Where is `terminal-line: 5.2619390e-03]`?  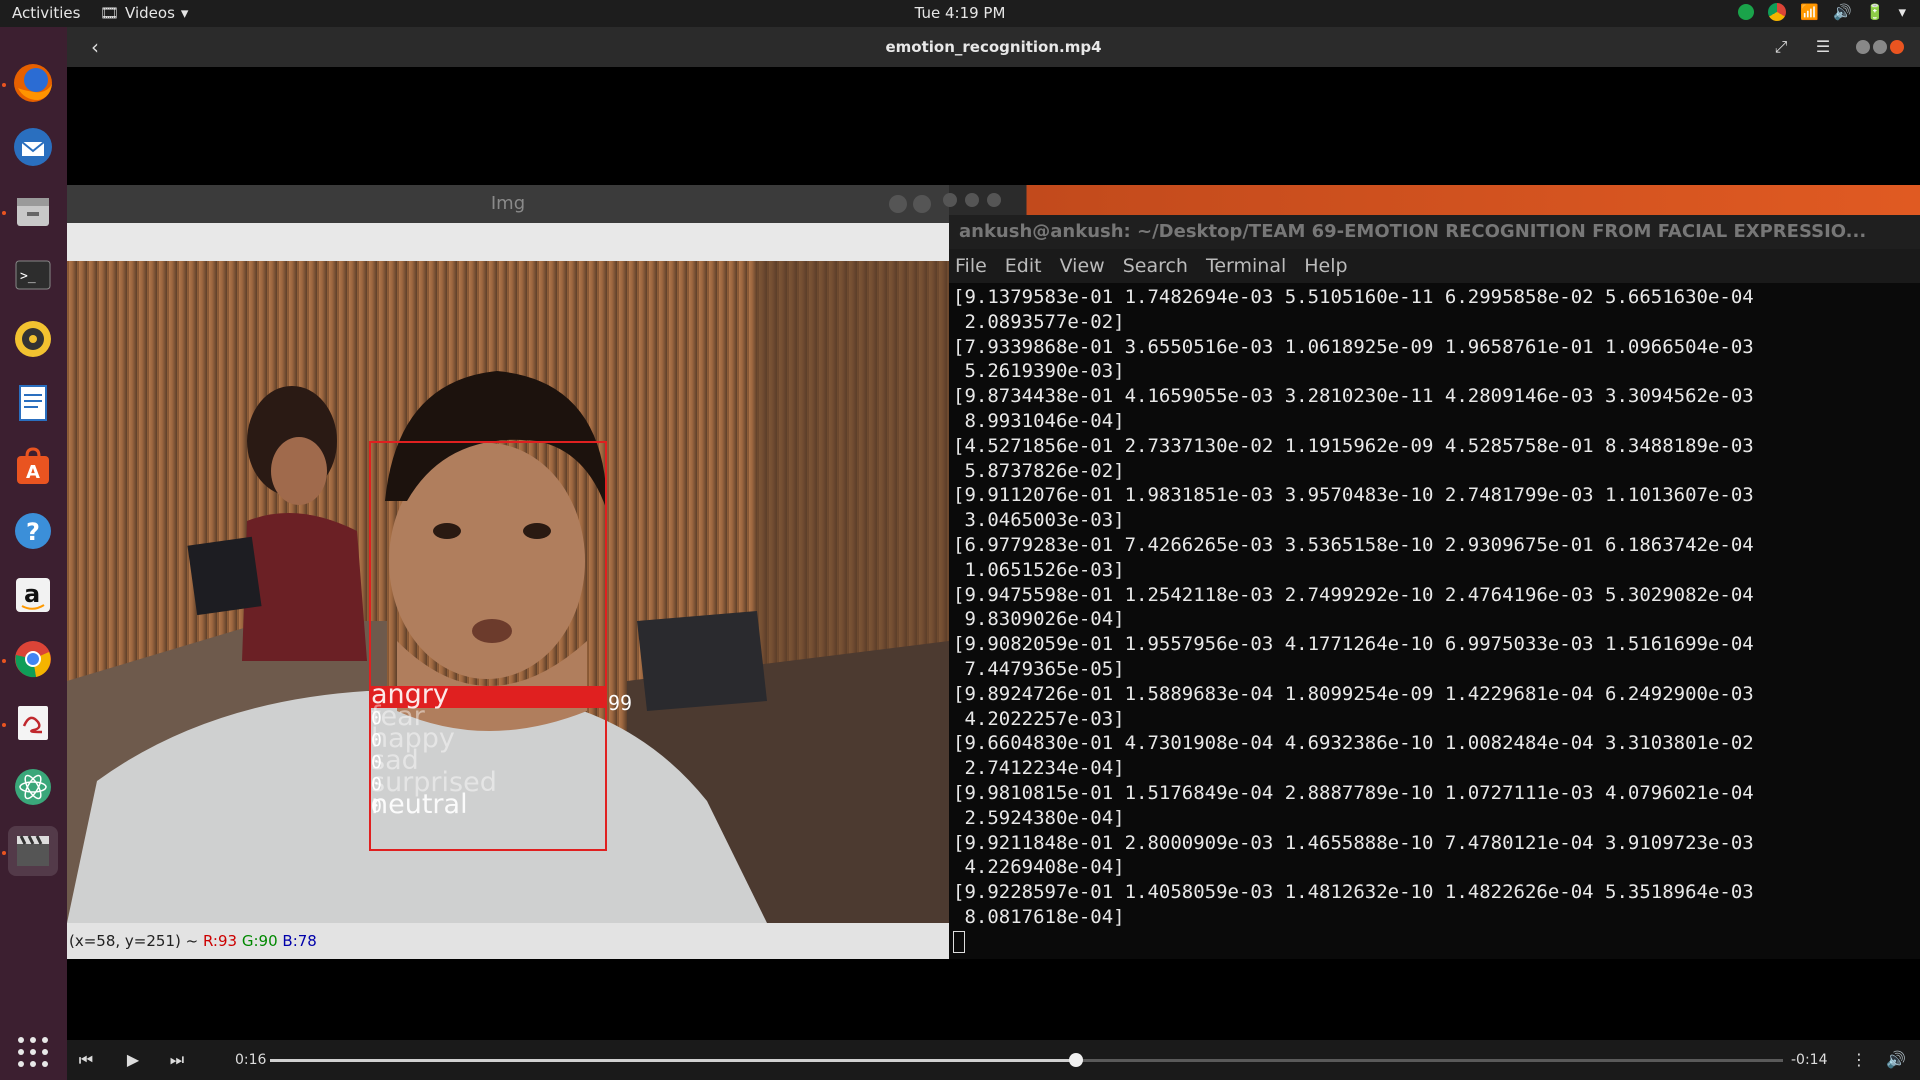
terminal-line: 5.2619390e-03] is located at coordinates (1039, 371).